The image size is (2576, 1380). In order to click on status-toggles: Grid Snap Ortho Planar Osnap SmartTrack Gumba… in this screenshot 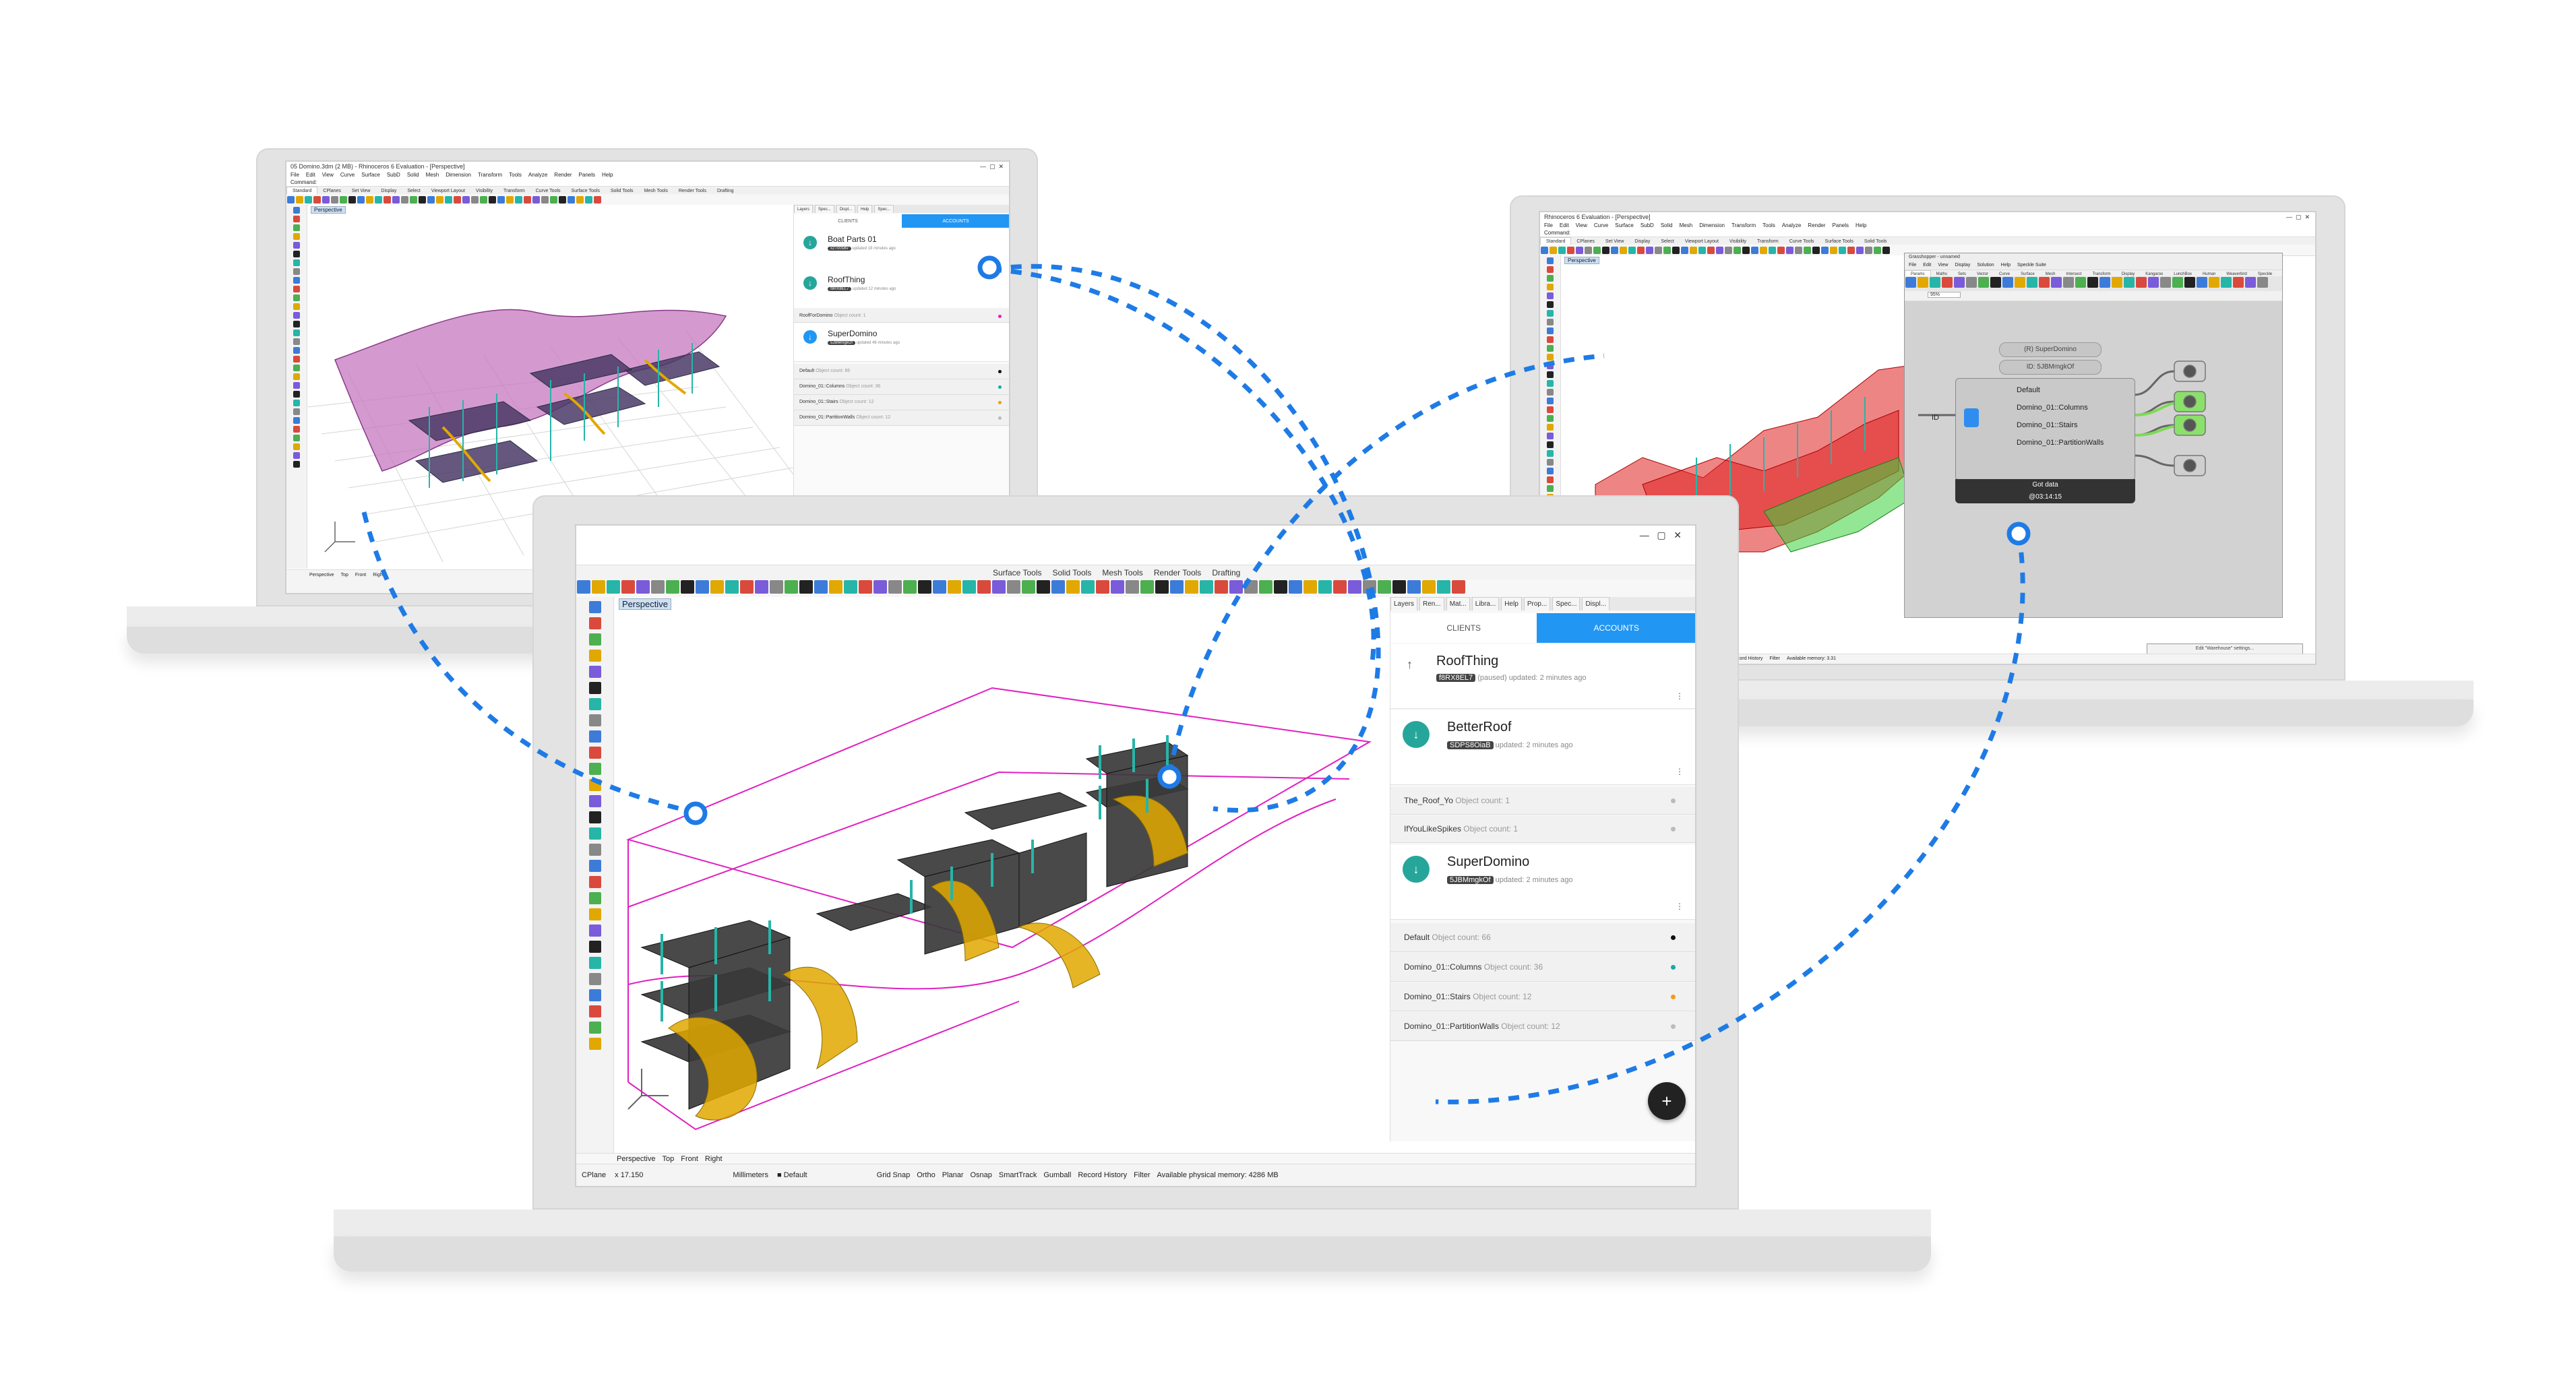, I will do `click(1081, 1175)`.